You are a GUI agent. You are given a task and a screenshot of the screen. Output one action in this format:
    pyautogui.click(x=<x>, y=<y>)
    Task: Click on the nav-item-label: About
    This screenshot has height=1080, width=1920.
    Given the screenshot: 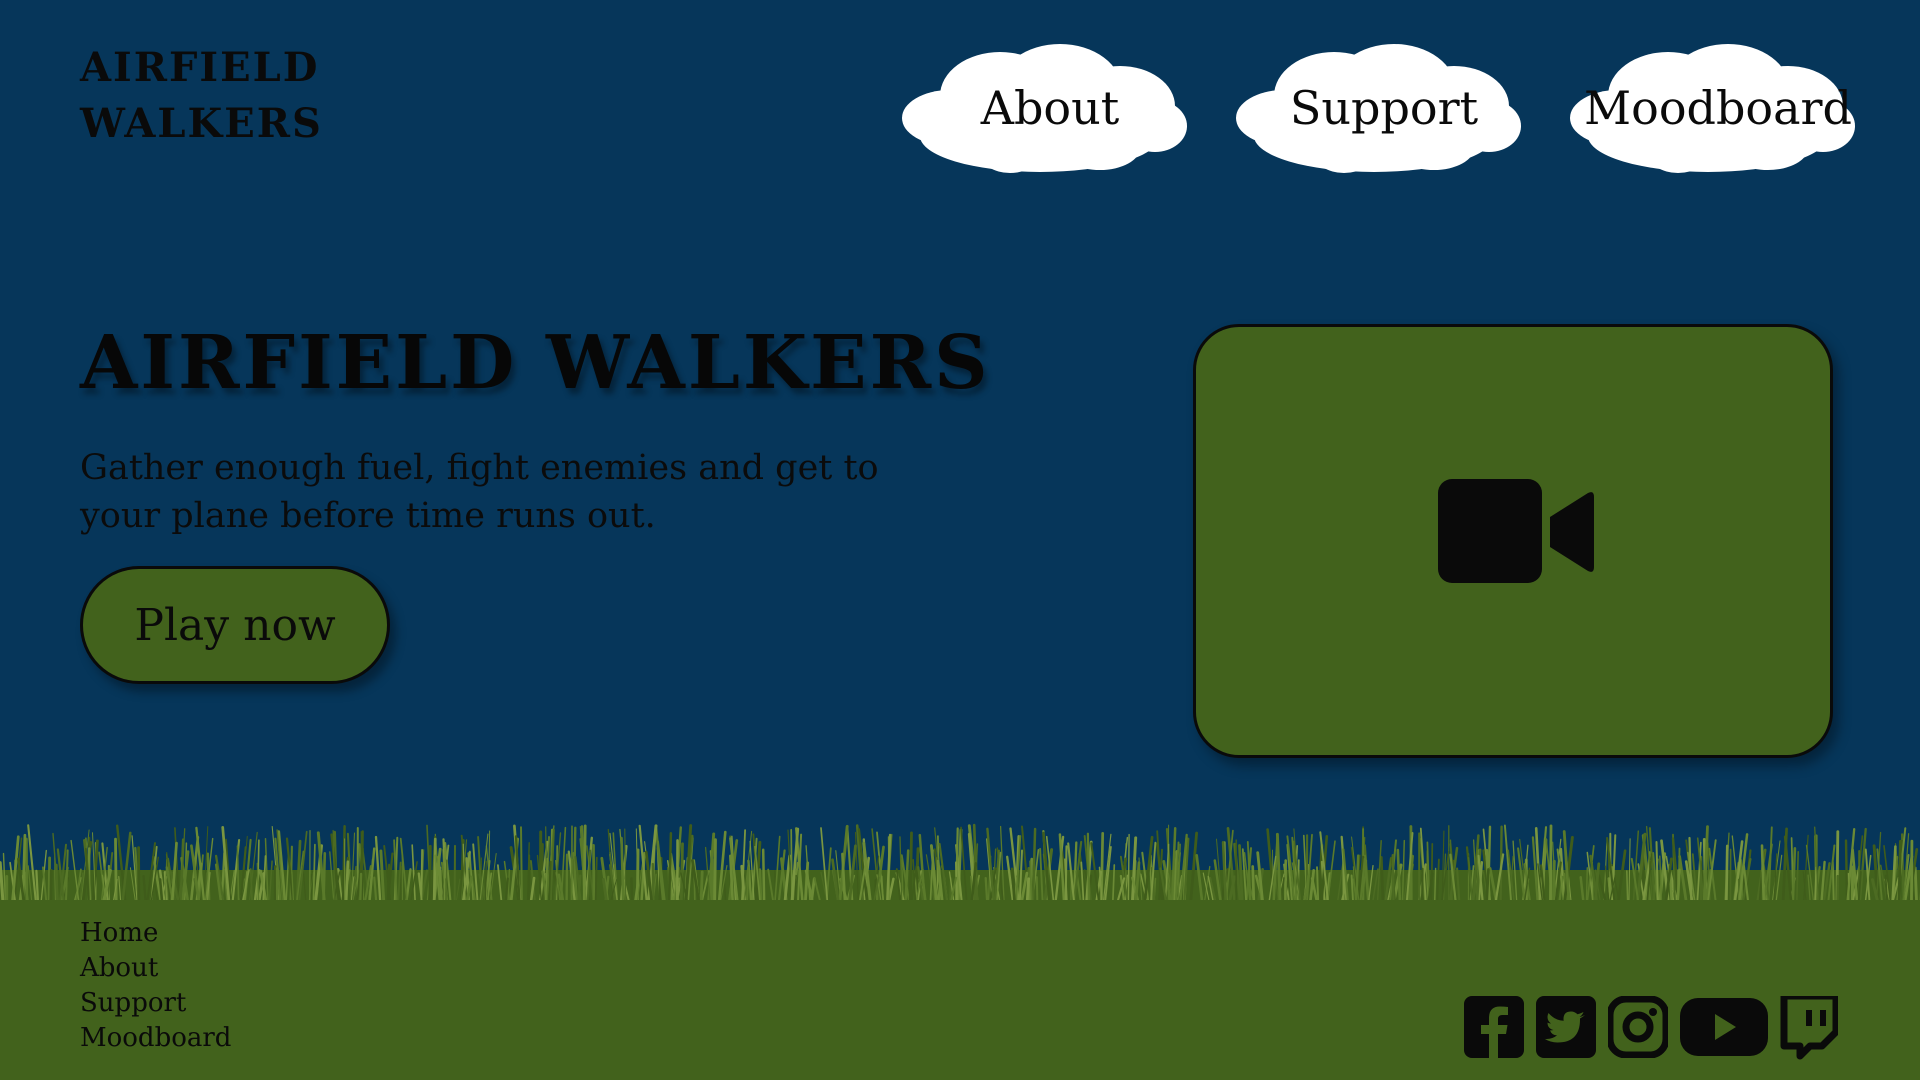 What is the action you would take?
    pyautogui.click(x=1050, y=108)
    